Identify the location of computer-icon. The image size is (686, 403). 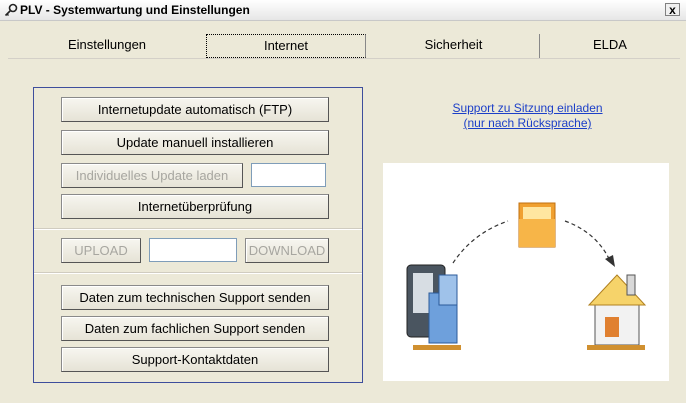
(433, 307).